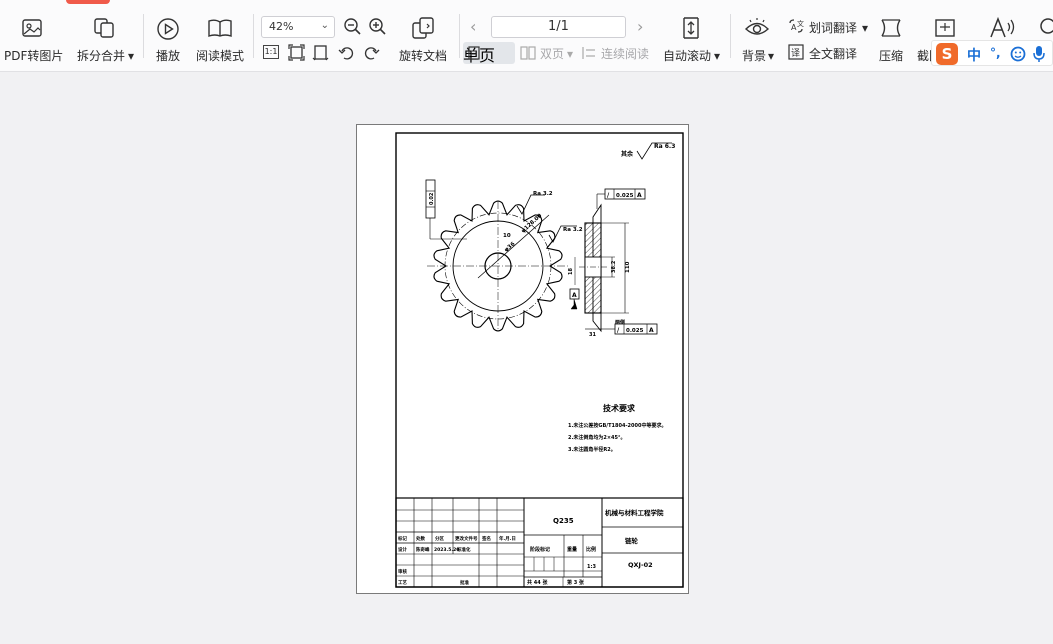 This screenshot has height=644, width=1053. Describe the element at coordinates (687, 56) in the screenshot. I see `auto-scroll-label: 自动滚动` at that location.